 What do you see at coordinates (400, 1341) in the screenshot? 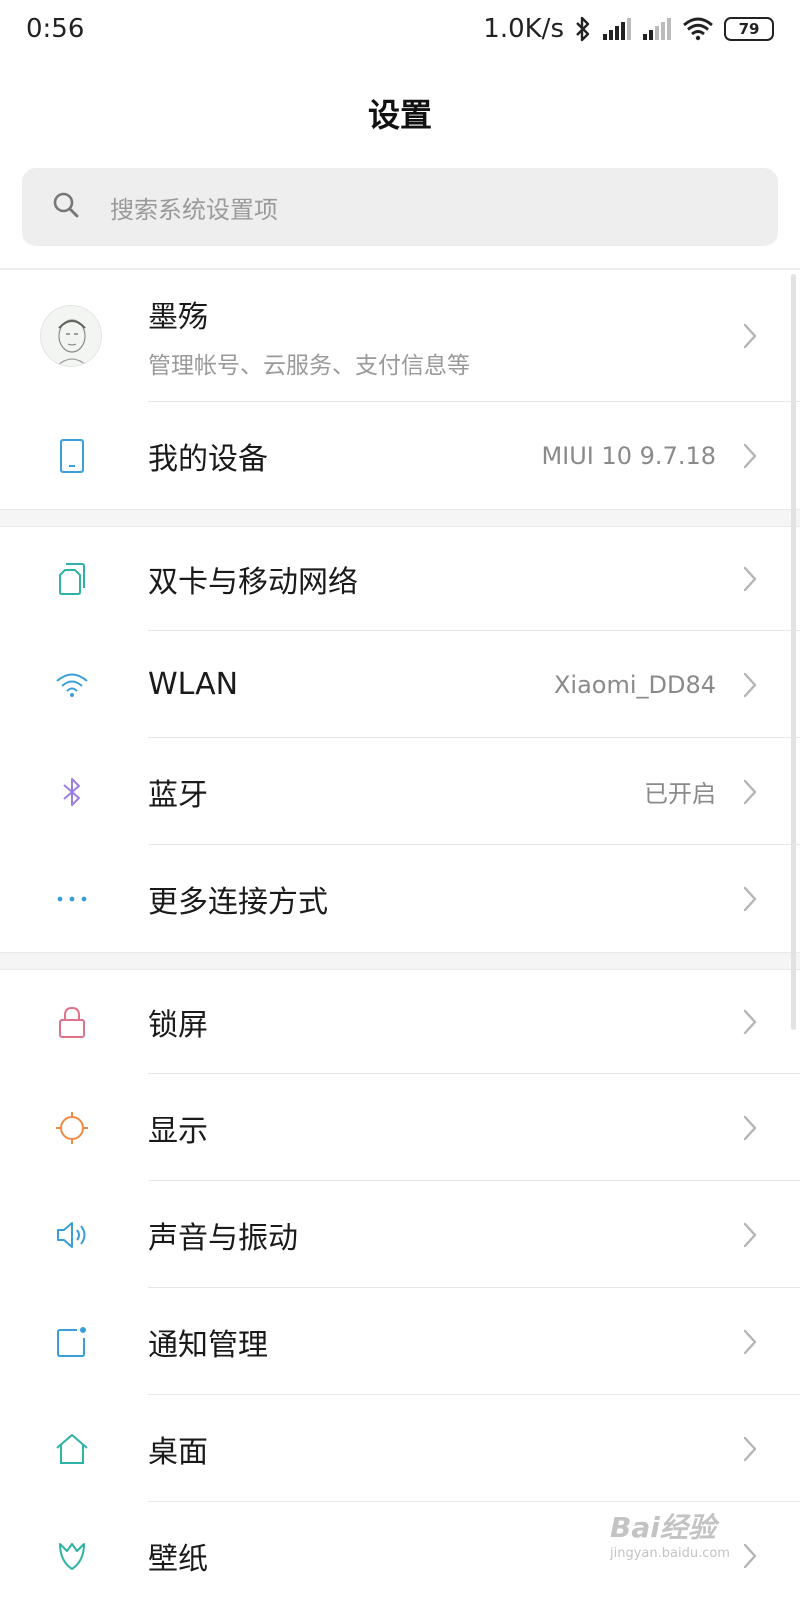
I see `settings-item-notifications: 通知管理` at bounding box center [400, 1341].